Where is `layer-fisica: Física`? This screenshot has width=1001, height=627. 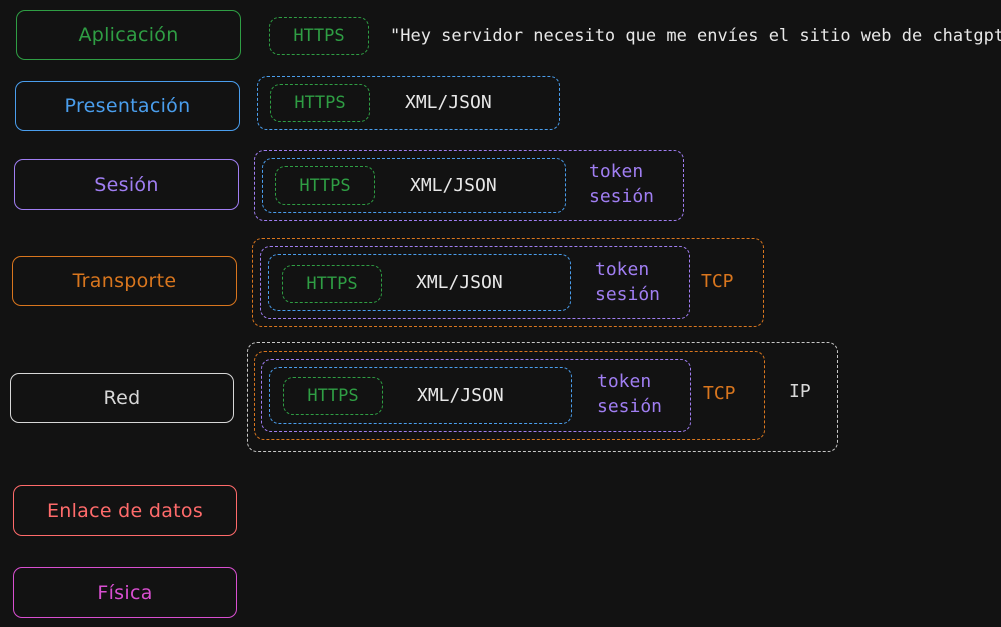 layer-fisica: Física is located at coordinates (125, 592).